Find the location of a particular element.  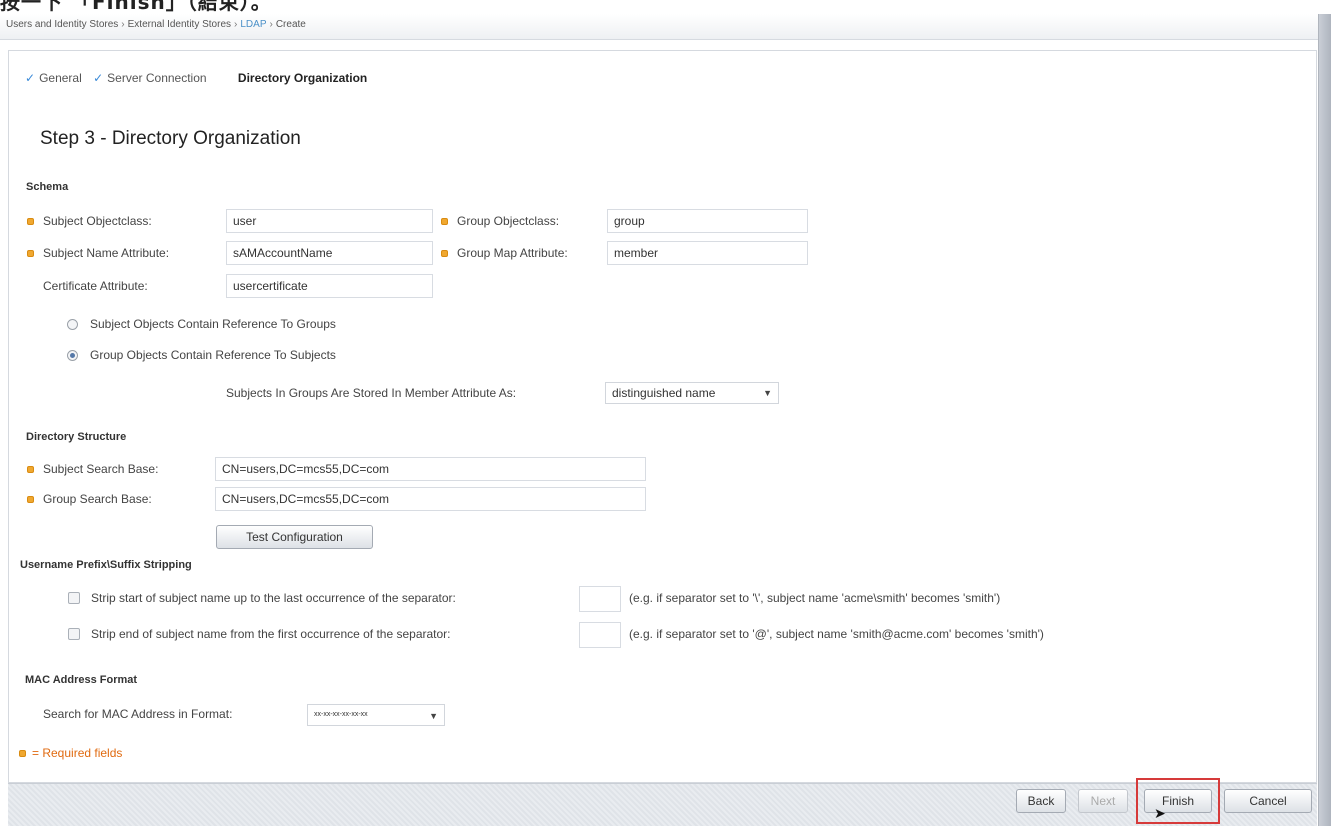

required-fields-note: = Required fields is located at coordinates (77, 753).